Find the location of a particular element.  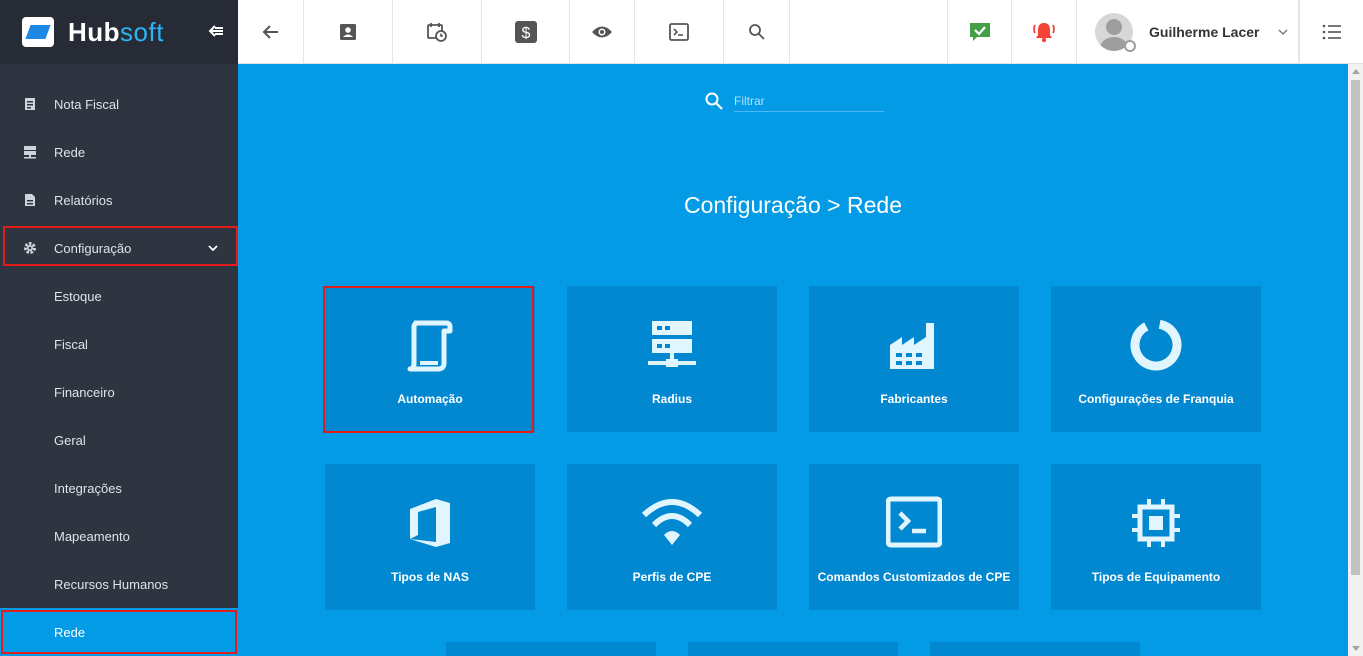

logo-bar: Hubsoft is located at coordinates (119, 32).